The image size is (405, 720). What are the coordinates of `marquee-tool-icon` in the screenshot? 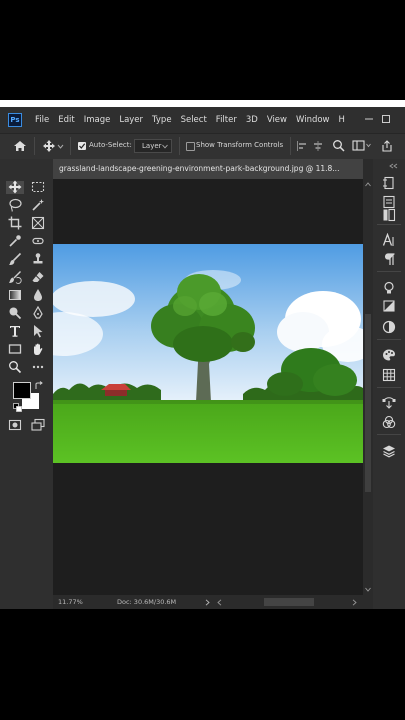 It's located at (38, 187).